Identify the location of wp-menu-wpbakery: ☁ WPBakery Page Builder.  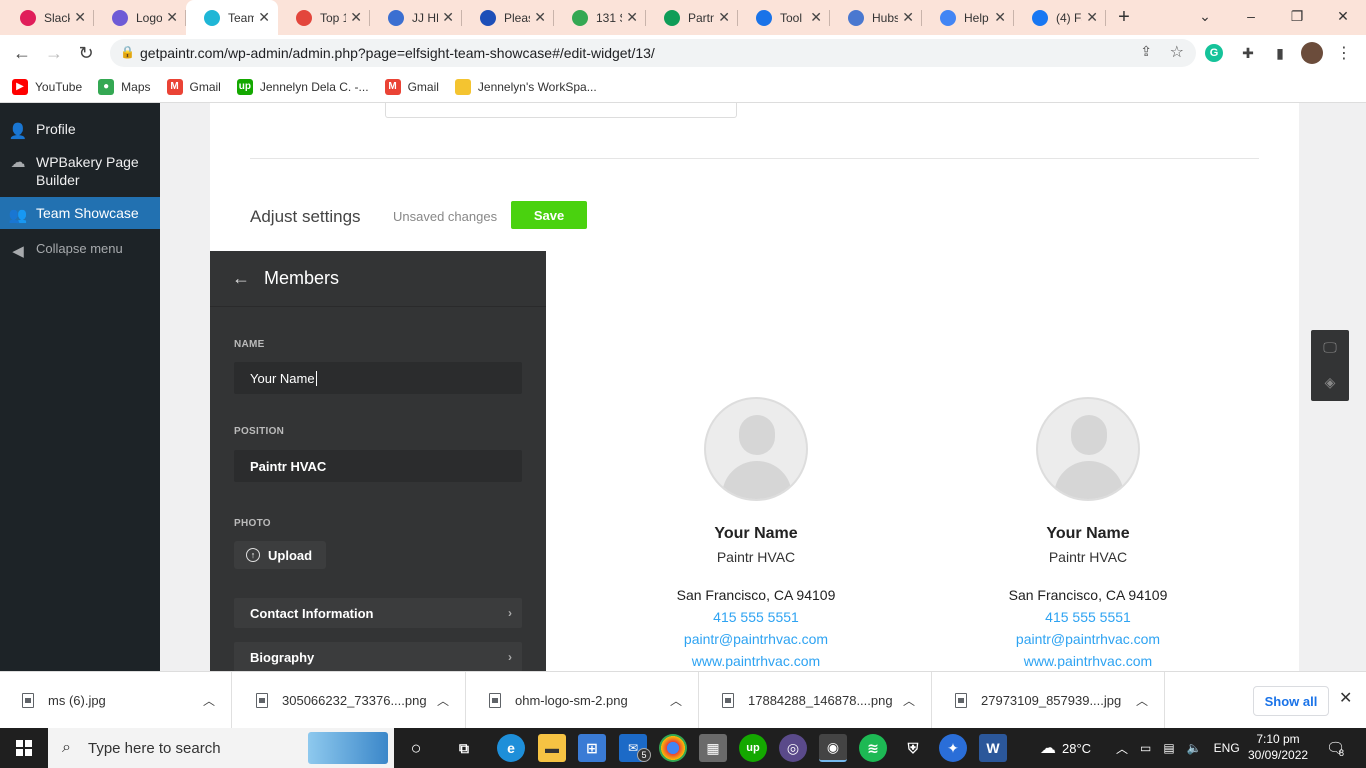
(80, 171).